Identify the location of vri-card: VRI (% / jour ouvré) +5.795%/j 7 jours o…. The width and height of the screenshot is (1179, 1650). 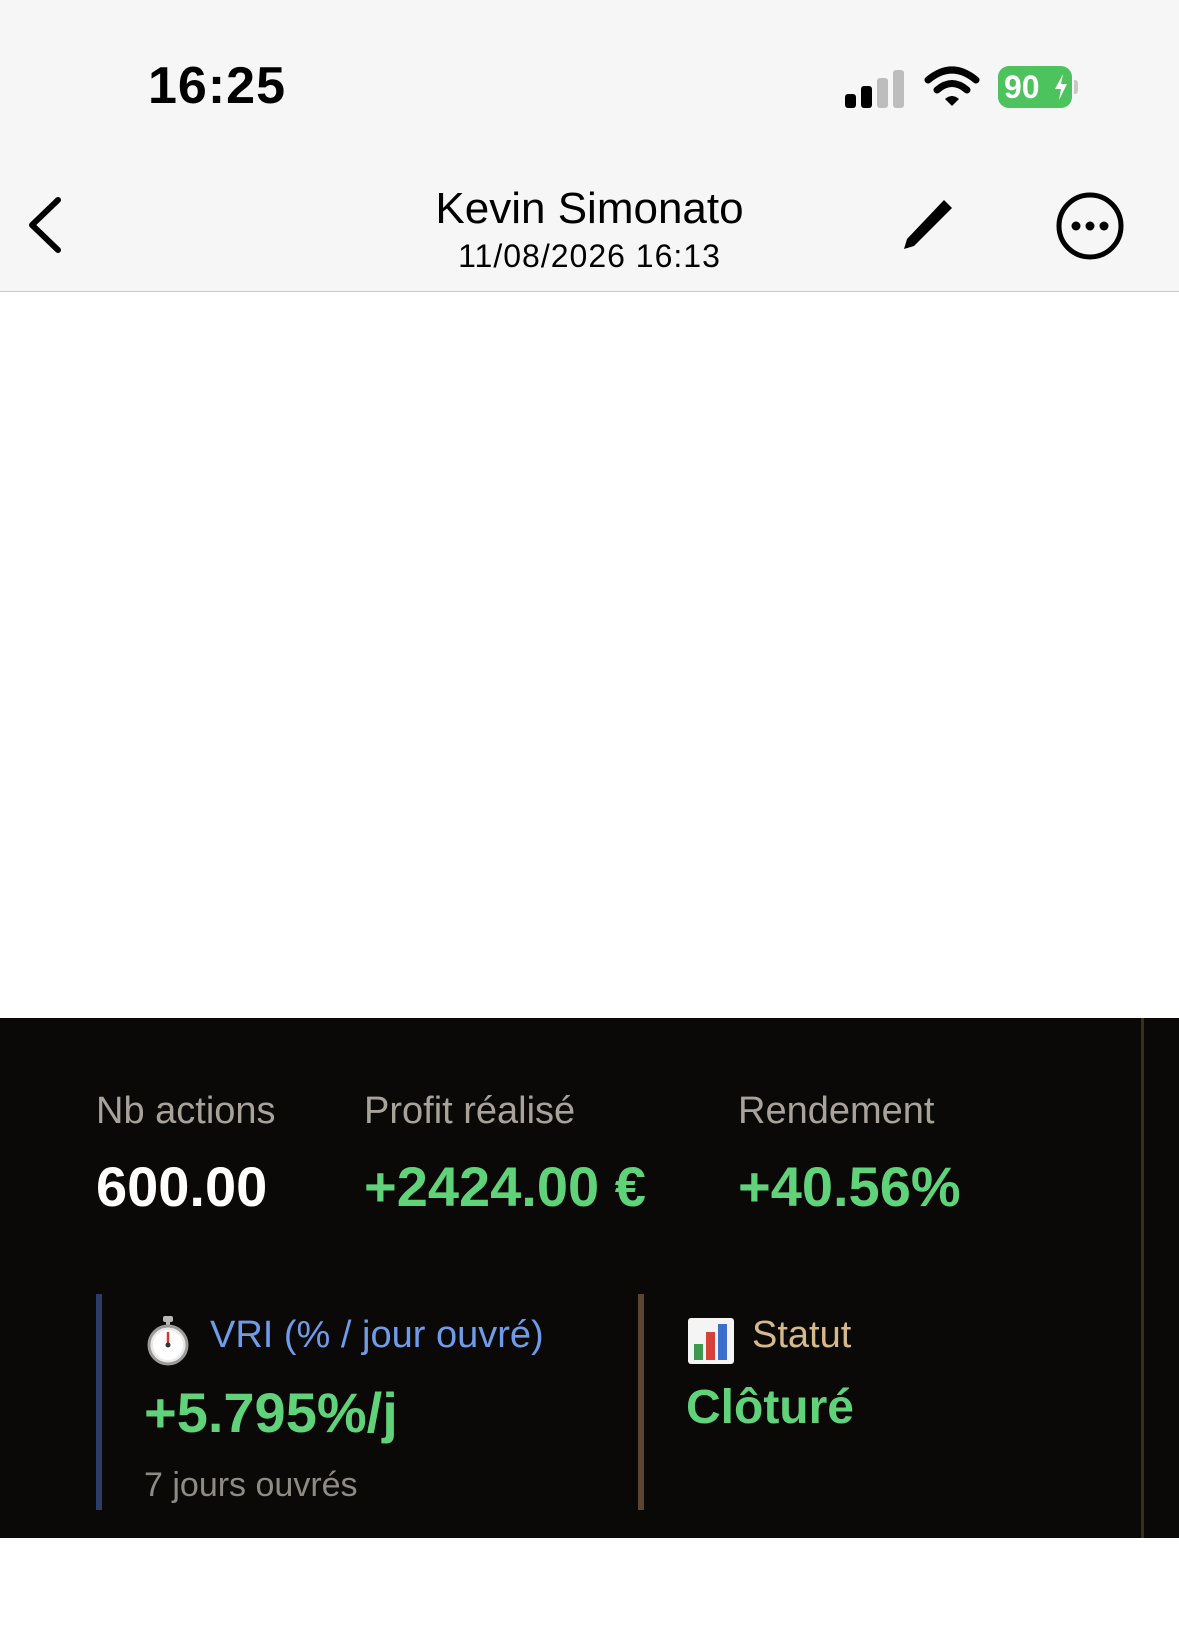
(324, 1402).